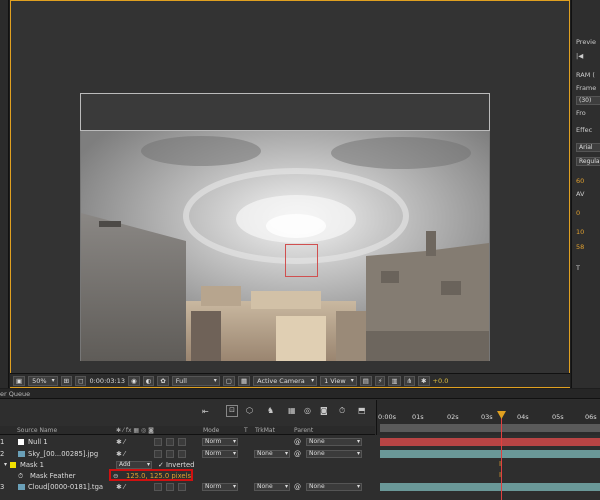 This screenshot has height=500, width=600. I want to click on layer-row-null: 1 Null 1 ✱ ⁄ Norm @ None, so click(187, 442).